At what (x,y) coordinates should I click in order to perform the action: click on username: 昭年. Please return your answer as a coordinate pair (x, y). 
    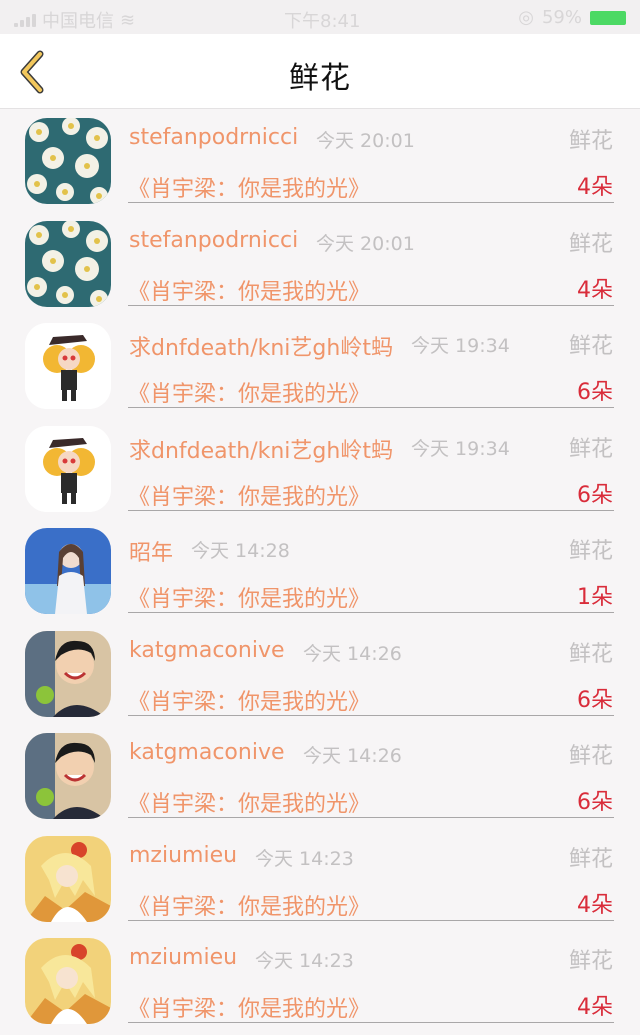
    Looking at the image, I should click on (151, 551).